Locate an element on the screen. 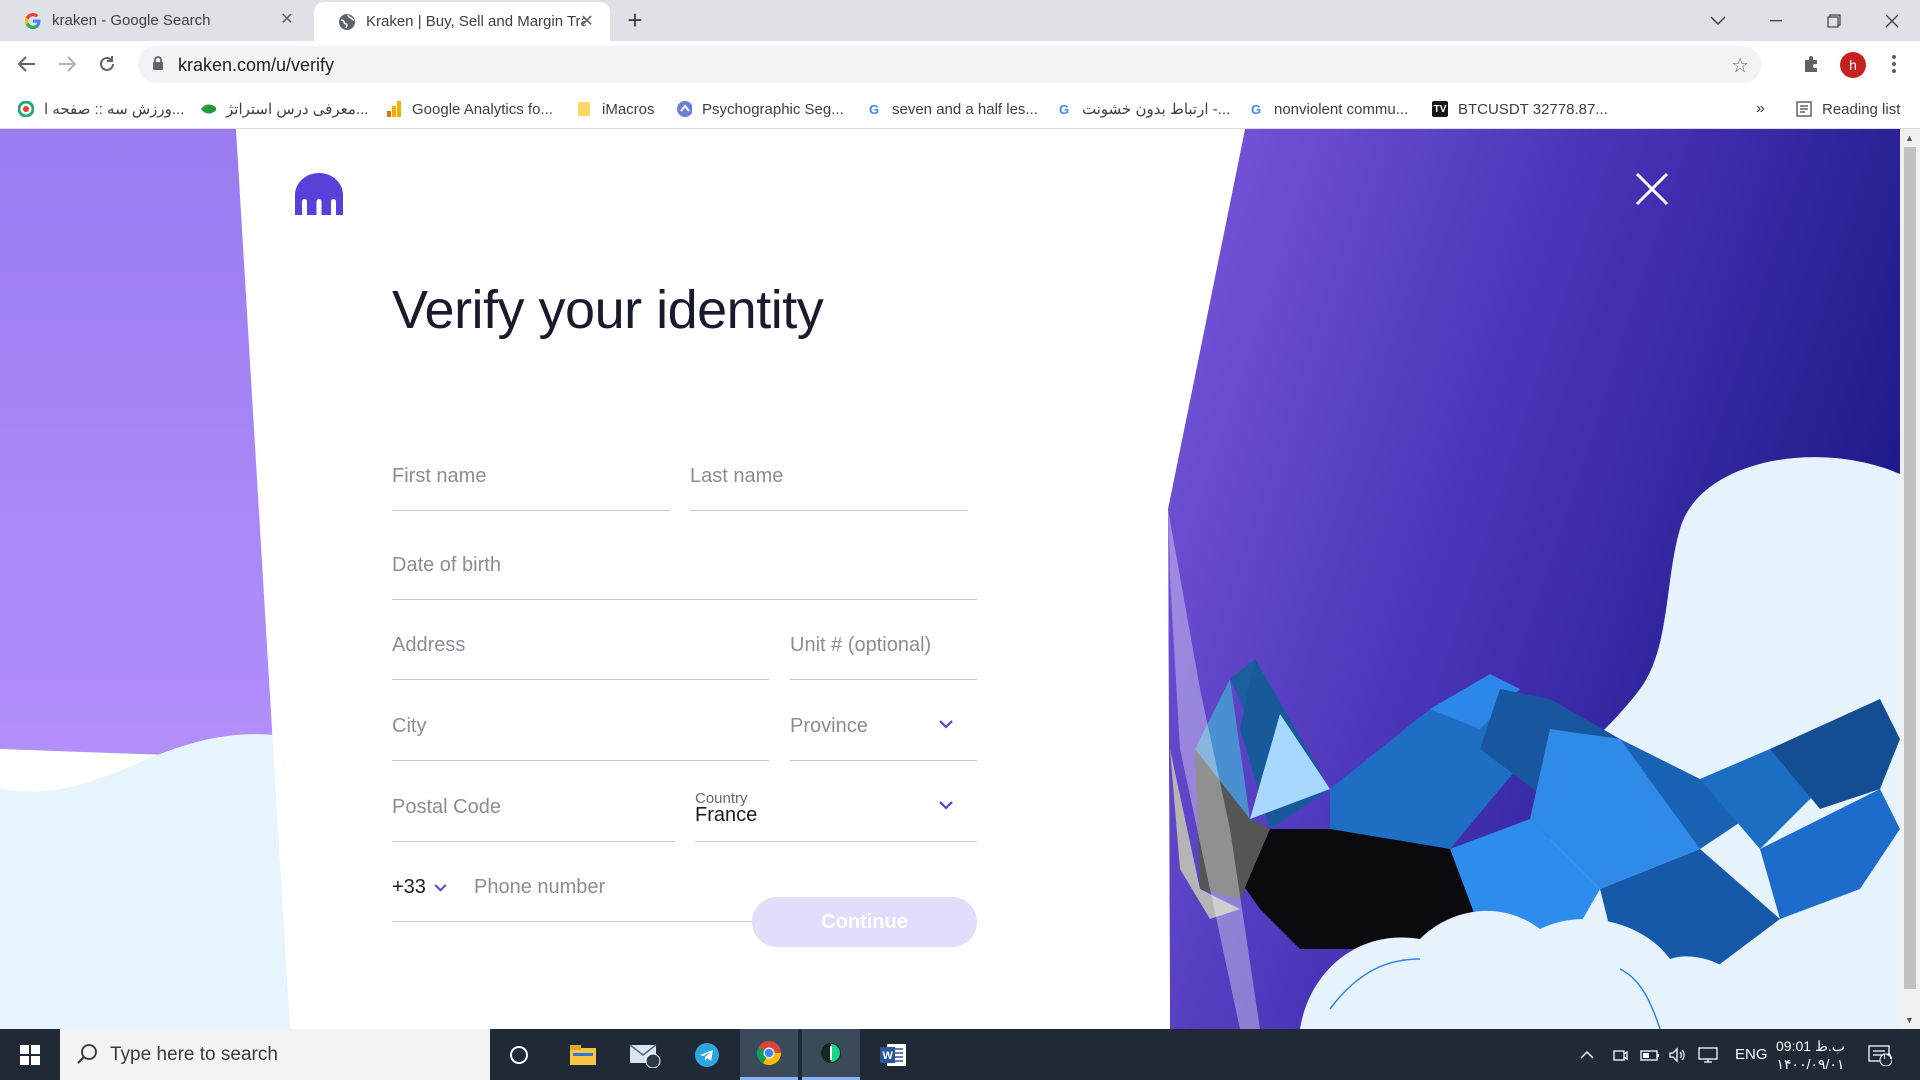 Image resolution: width=1920 pixels, height=1080 pixels. word-icon: W is located at coordinates (893, 1054).